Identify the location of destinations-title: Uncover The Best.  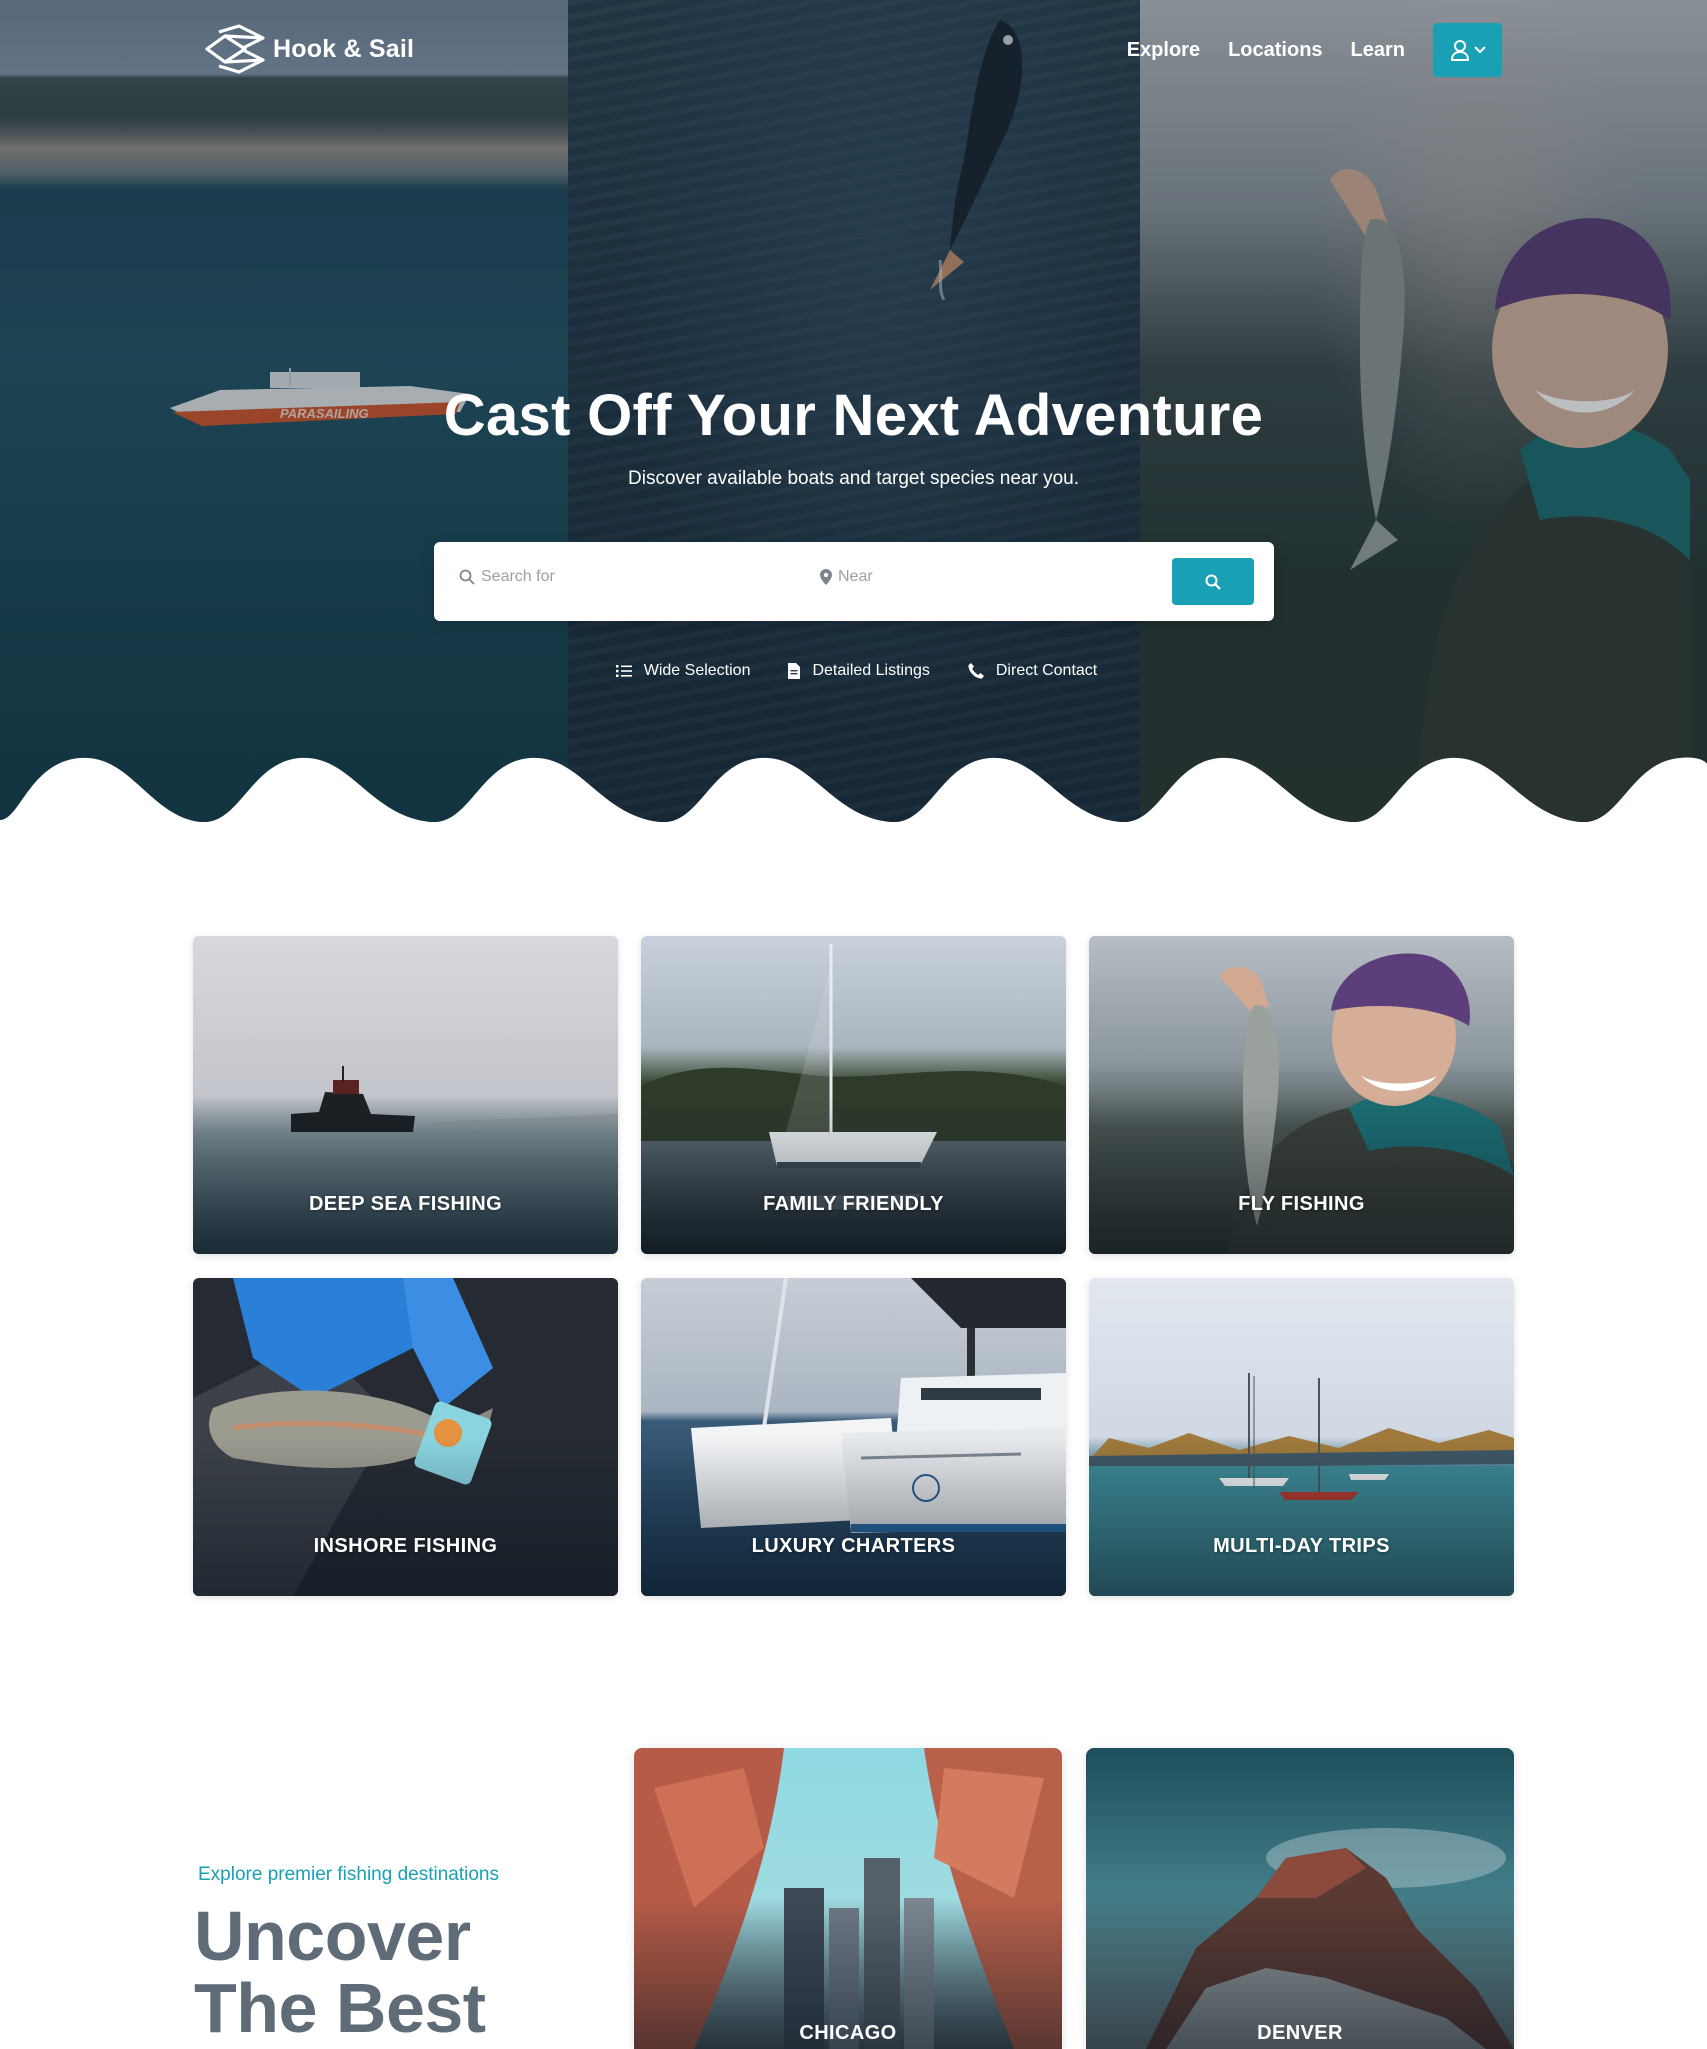
(340, 1972).